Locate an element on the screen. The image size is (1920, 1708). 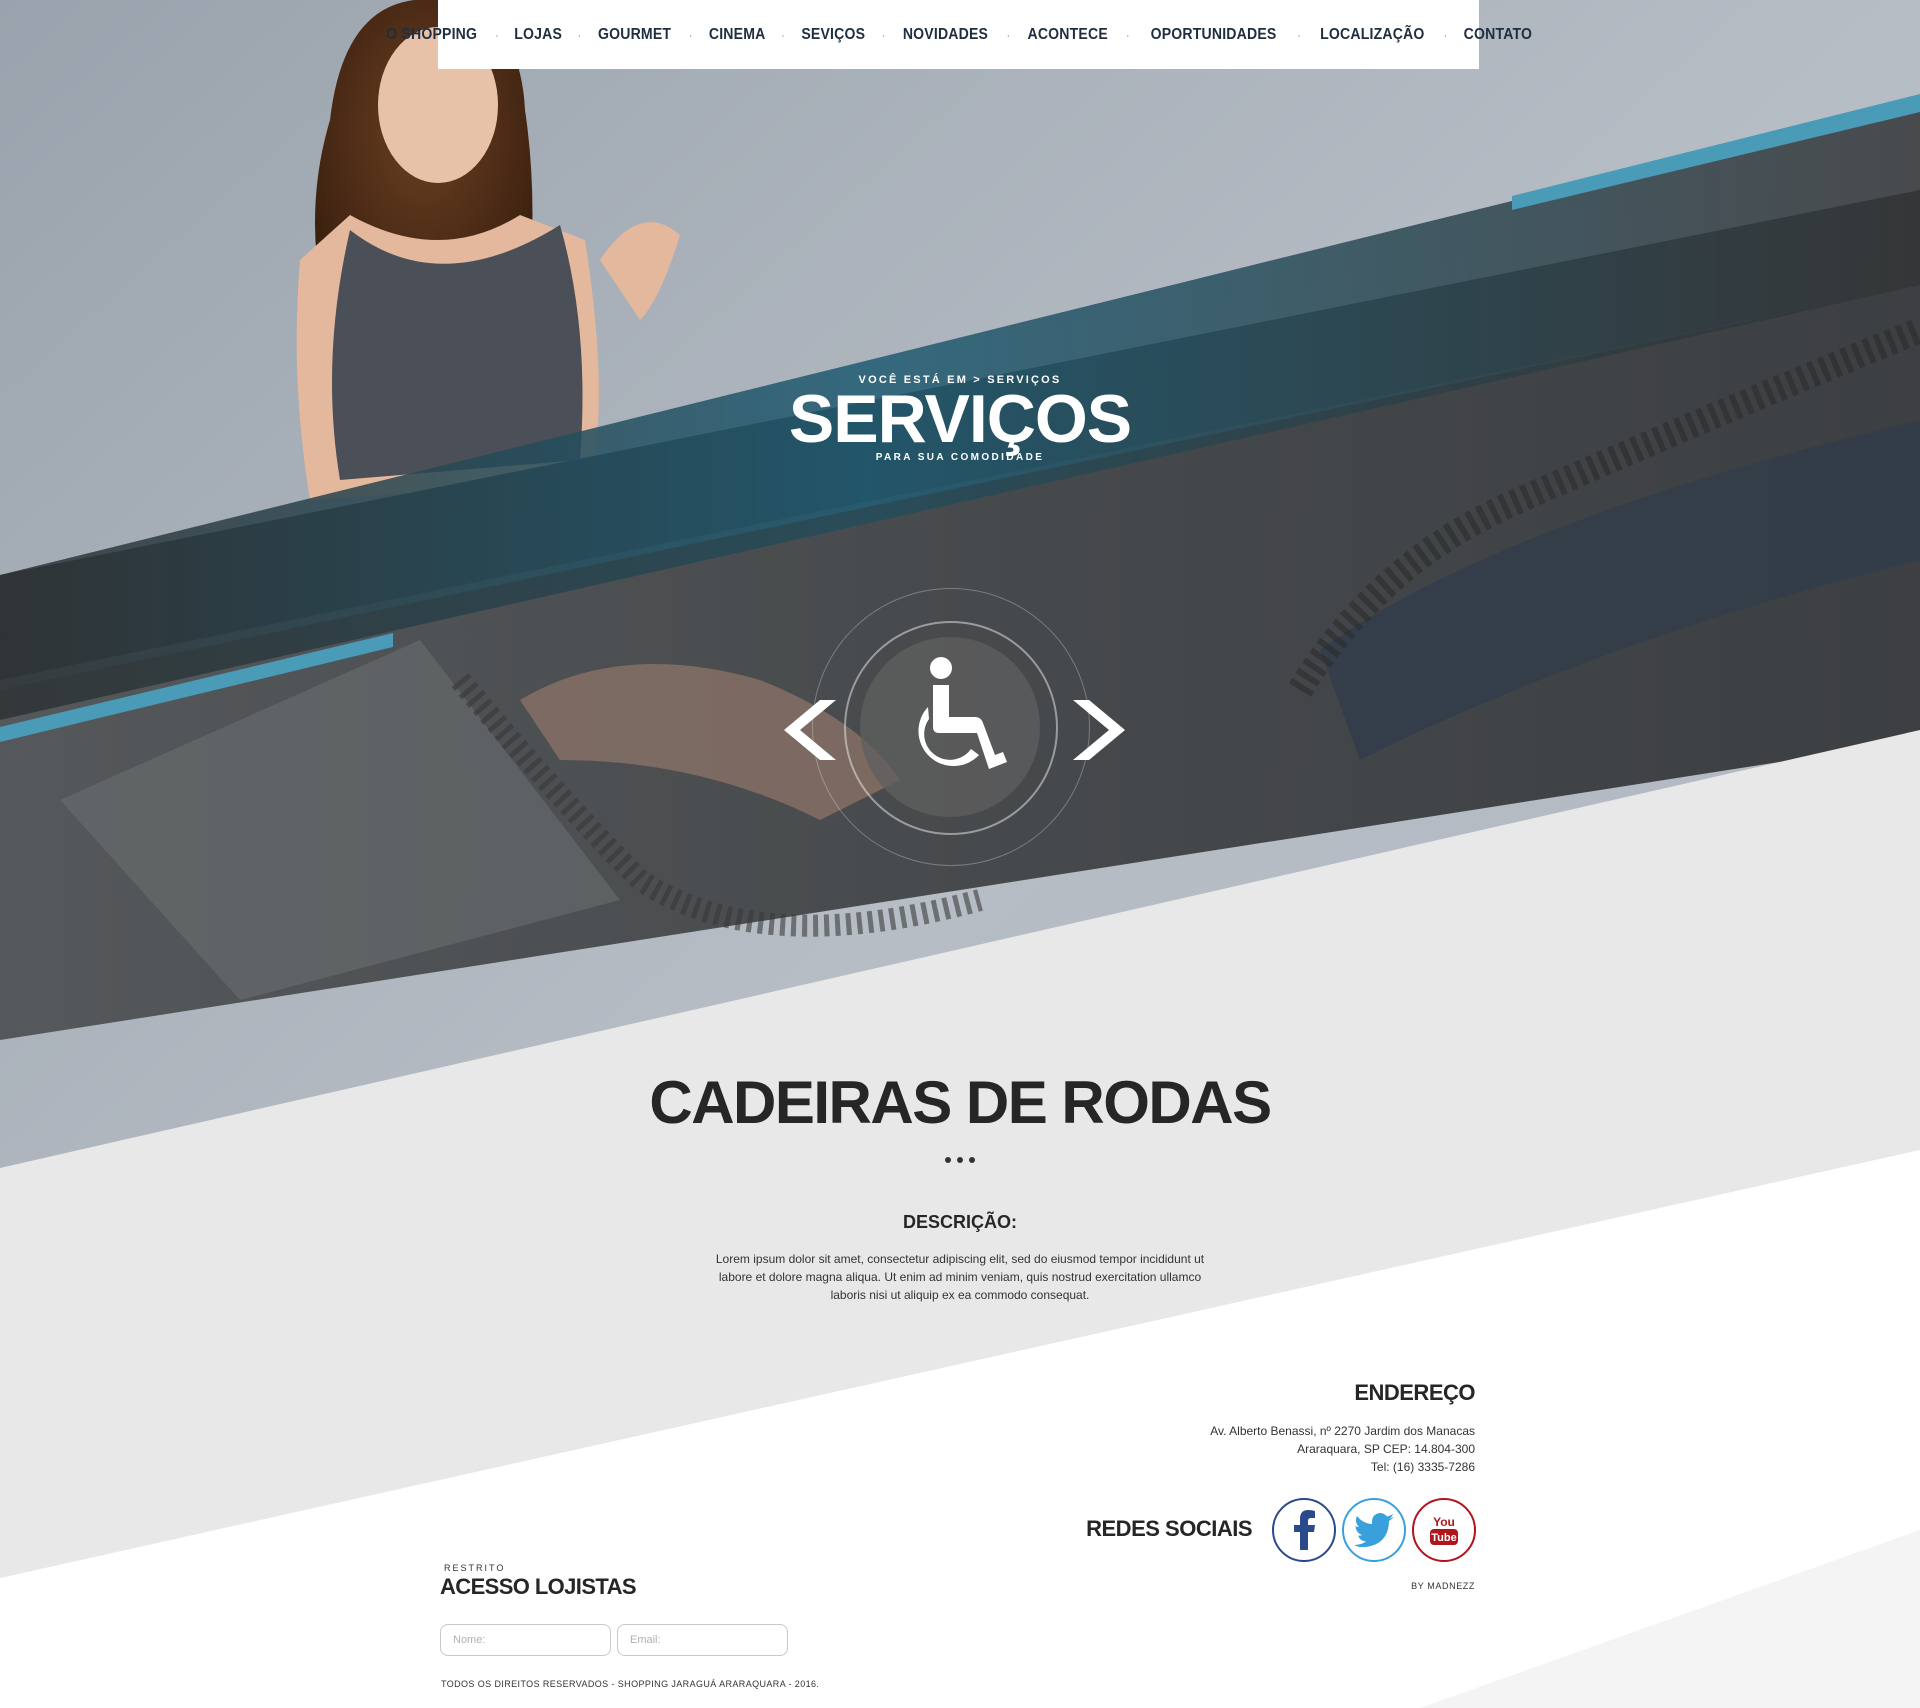
youtube-icon: You Tube is located at coordinates (1444, 1530).